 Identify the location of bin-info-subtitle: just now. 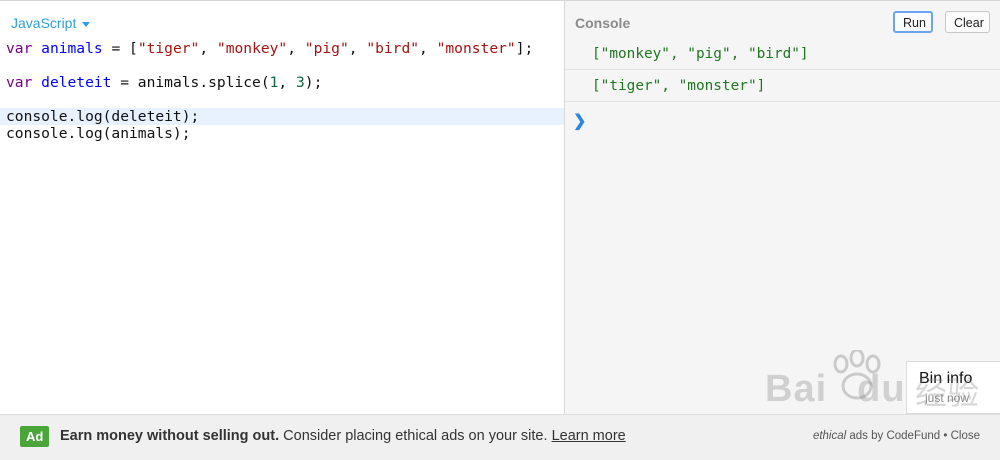
(947, 398).